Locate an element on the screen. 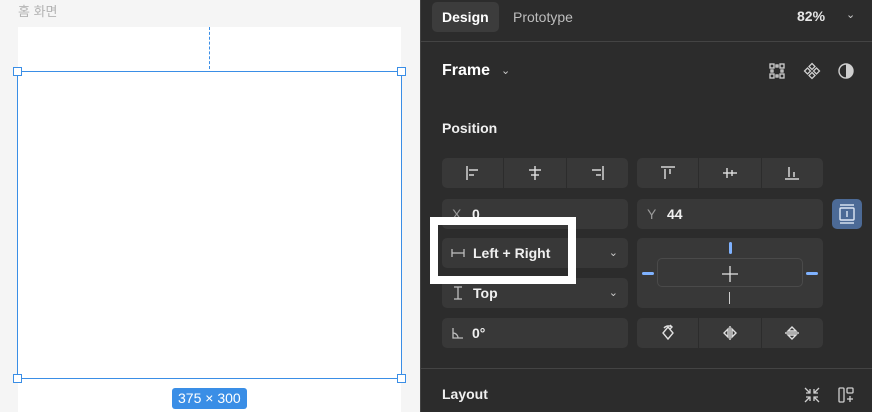 This screenshot has height=412, width=872. align-bottom-button is located at coordinates (792, 173).